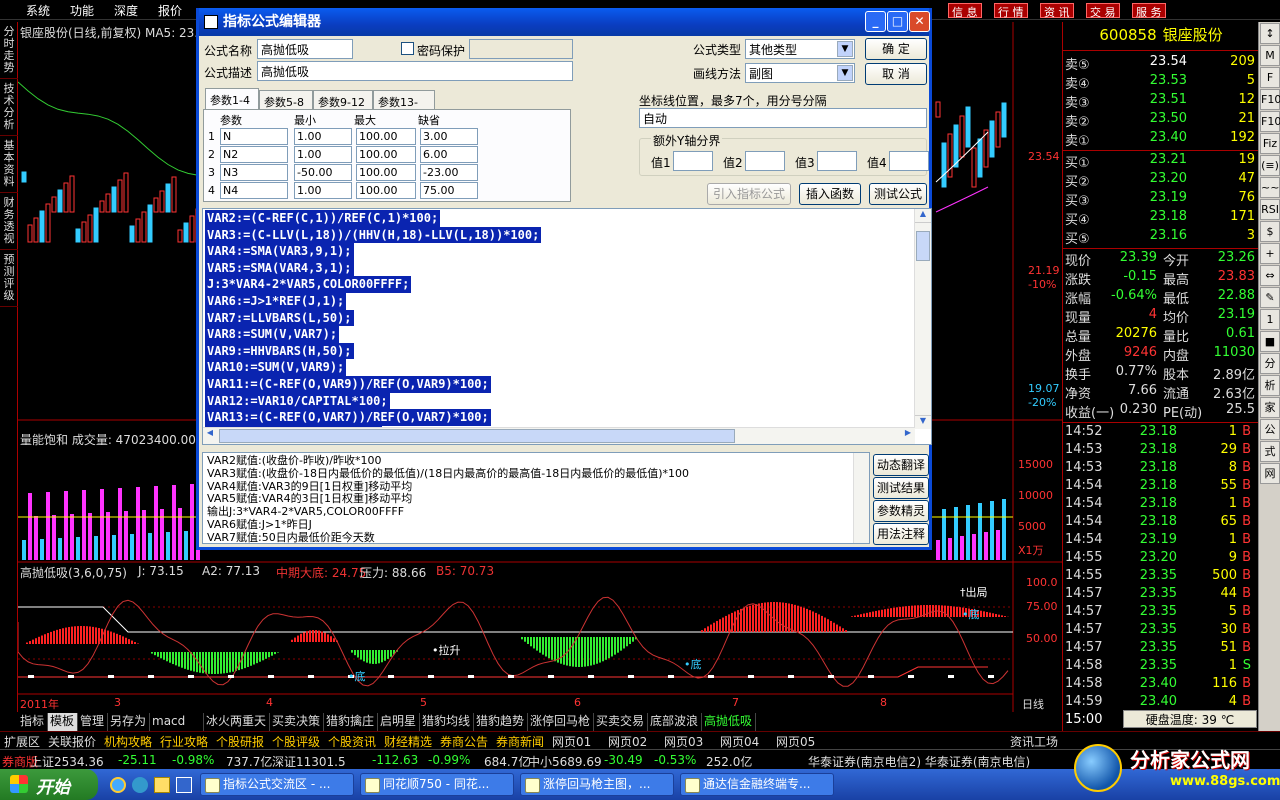  What do you see at coordinates (749, 194) in the screenshot?
I see `import-formula-button: 引入指标公式` at bounding box center [749, 194].